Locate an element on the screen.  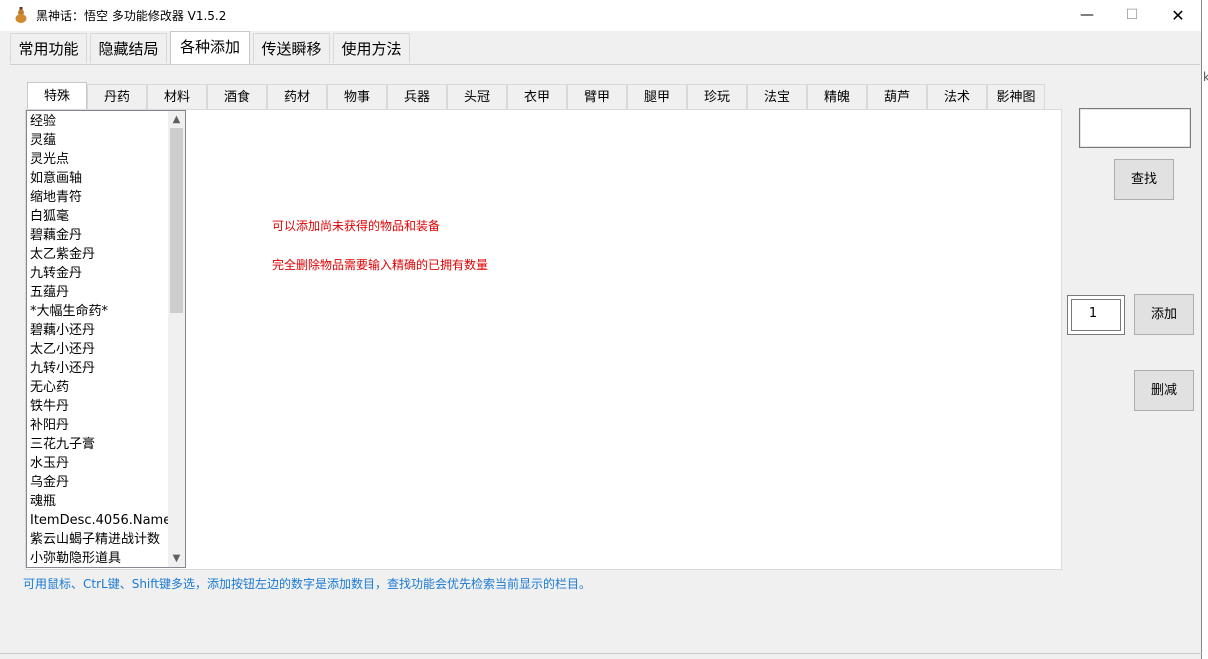
scroll-down-icon: ▼ is located at coordinates (176, 558).